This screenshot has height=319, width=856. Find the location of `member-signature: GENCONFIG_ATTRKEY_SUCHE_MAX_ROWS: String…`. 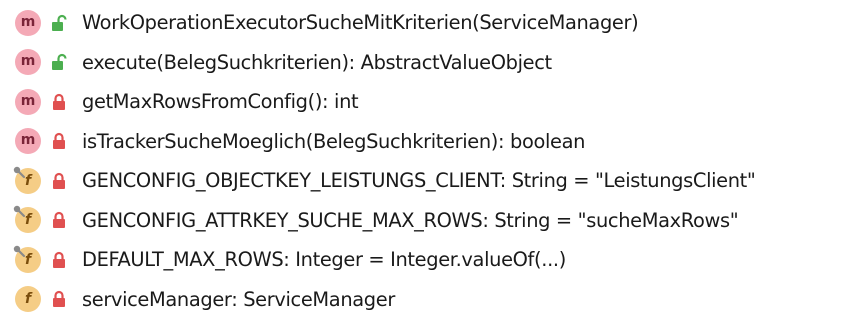

member-signature: GENCONFIG_ATTRKEY_SUCHE_MAX_ROWS: String… is located at coordinates (410, 220).